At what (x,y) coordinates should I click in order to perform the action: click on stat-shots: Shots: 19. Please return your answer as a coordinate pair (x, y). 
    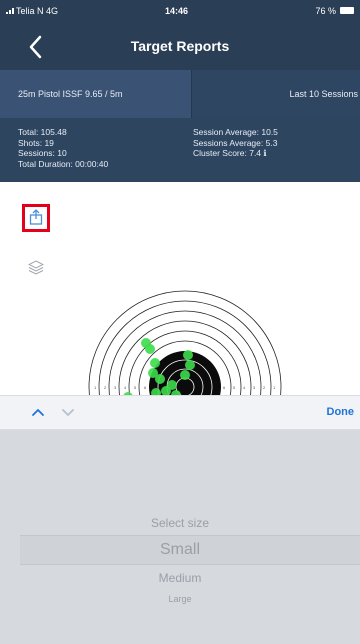
    Looking at the image, I should click on (36, 142).